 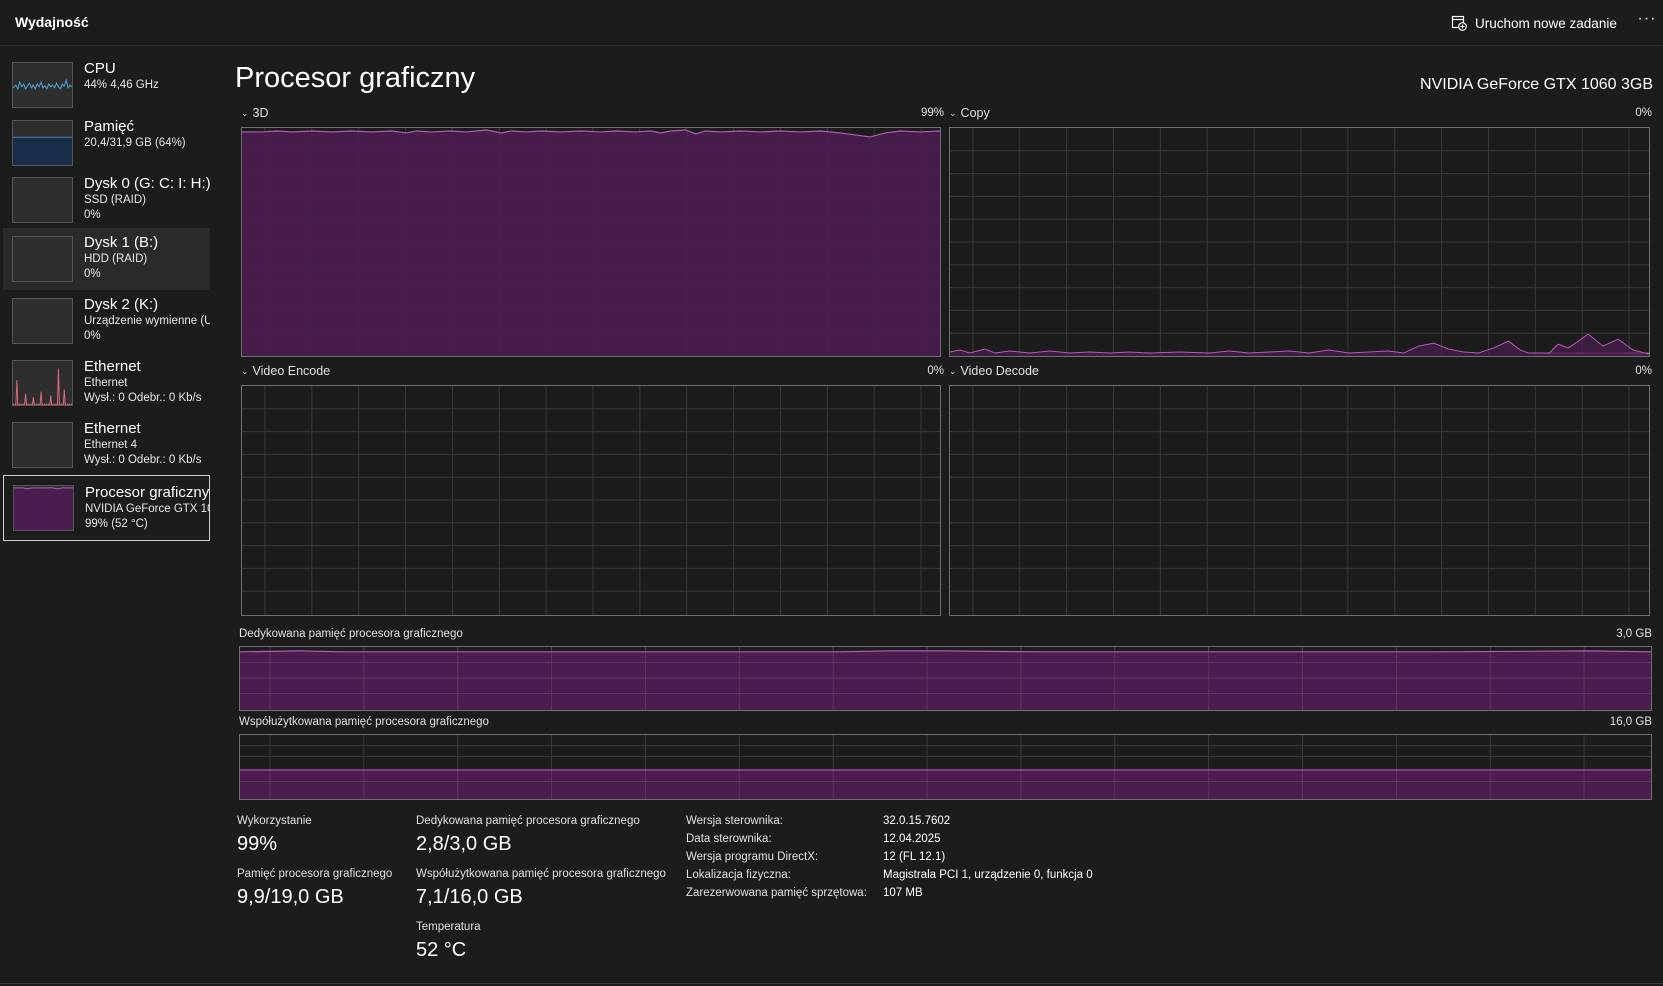 What do you see at coordinates (116, 259) in the screenshot?
I see `sidebar-item-detail: HDD (RAID)` at bounding box center [116, 259].